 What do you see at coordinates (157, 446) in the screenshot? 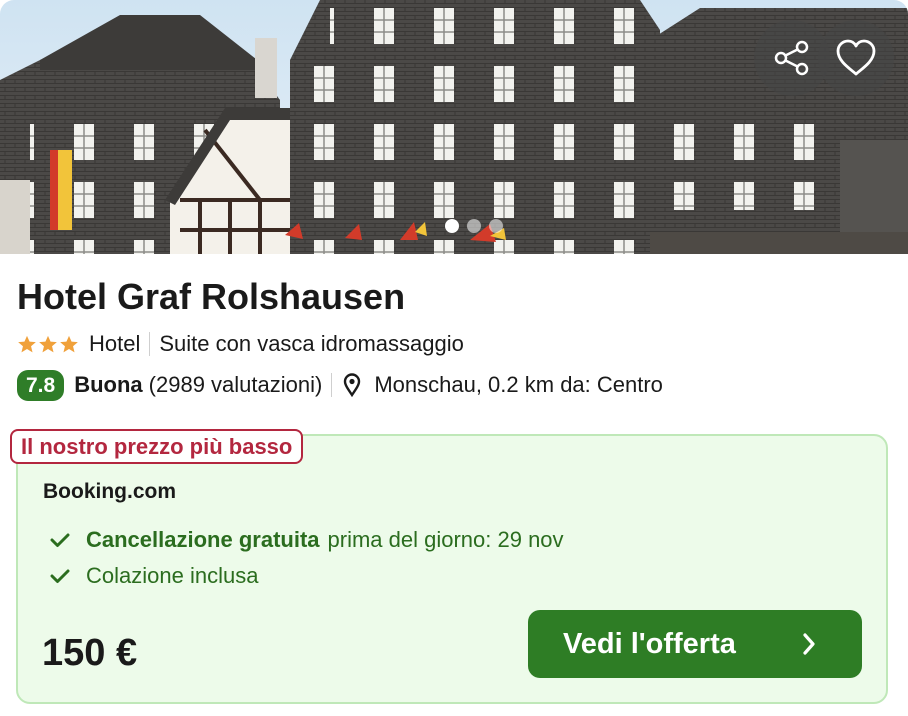
I see `lowest-price-badge: Il nostro prezzo più basso` at bounding box center [157, 446].